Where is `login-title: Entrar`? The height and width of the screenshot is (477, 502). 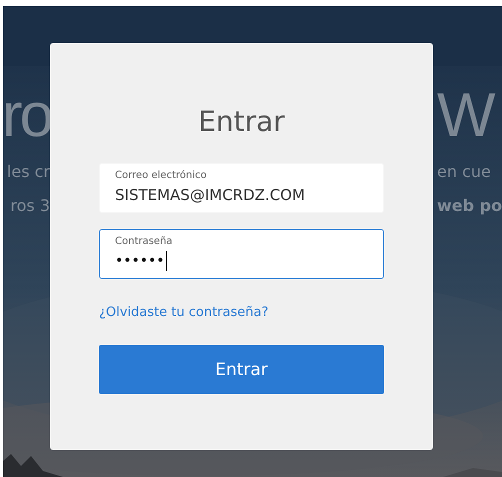
login-title: Entrar is located at coordinates (241, 122).